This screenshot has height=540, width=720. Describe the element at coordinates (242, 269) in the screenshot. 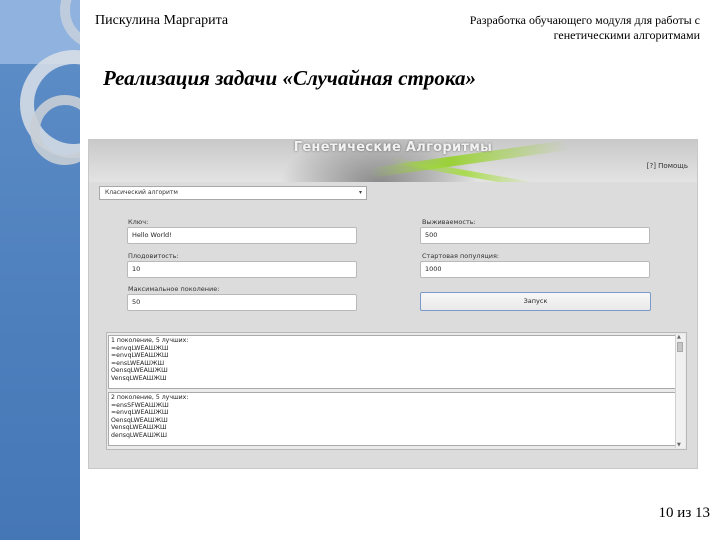

I see `fertility-input: 10` at that location.